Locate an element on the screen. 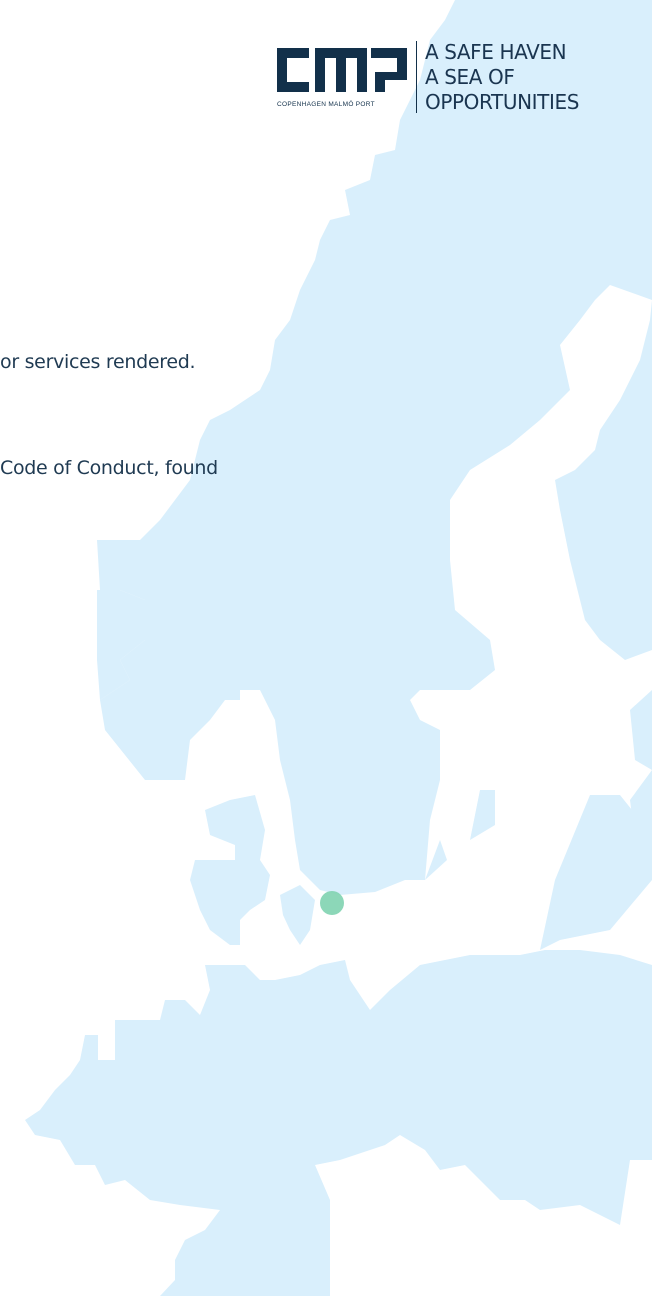  body-text-line-2: Code of Conduct, found is located at coordinates (109, 468).